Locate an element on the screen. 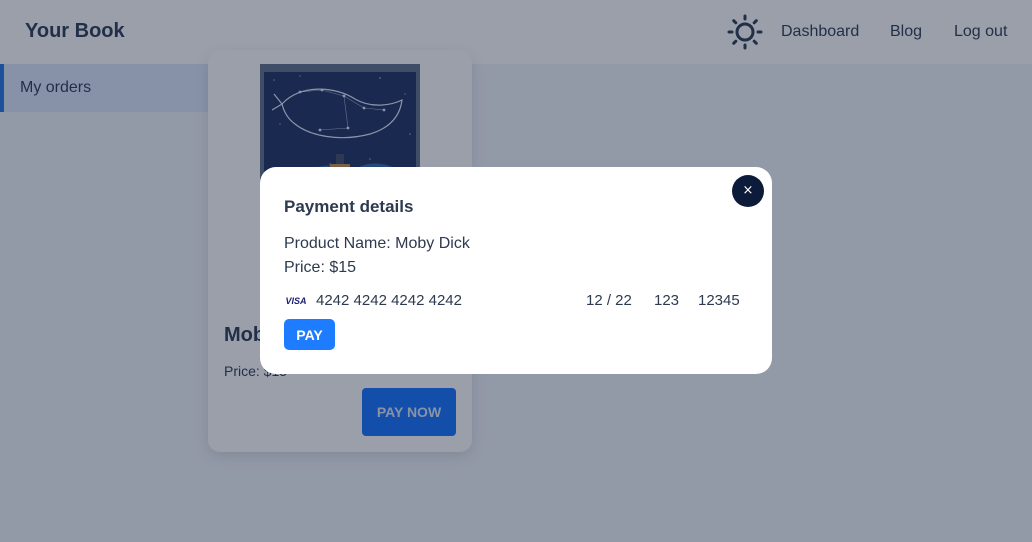  product-name-text: Product Name: Moby Dick is located at coordinates (377, 243).